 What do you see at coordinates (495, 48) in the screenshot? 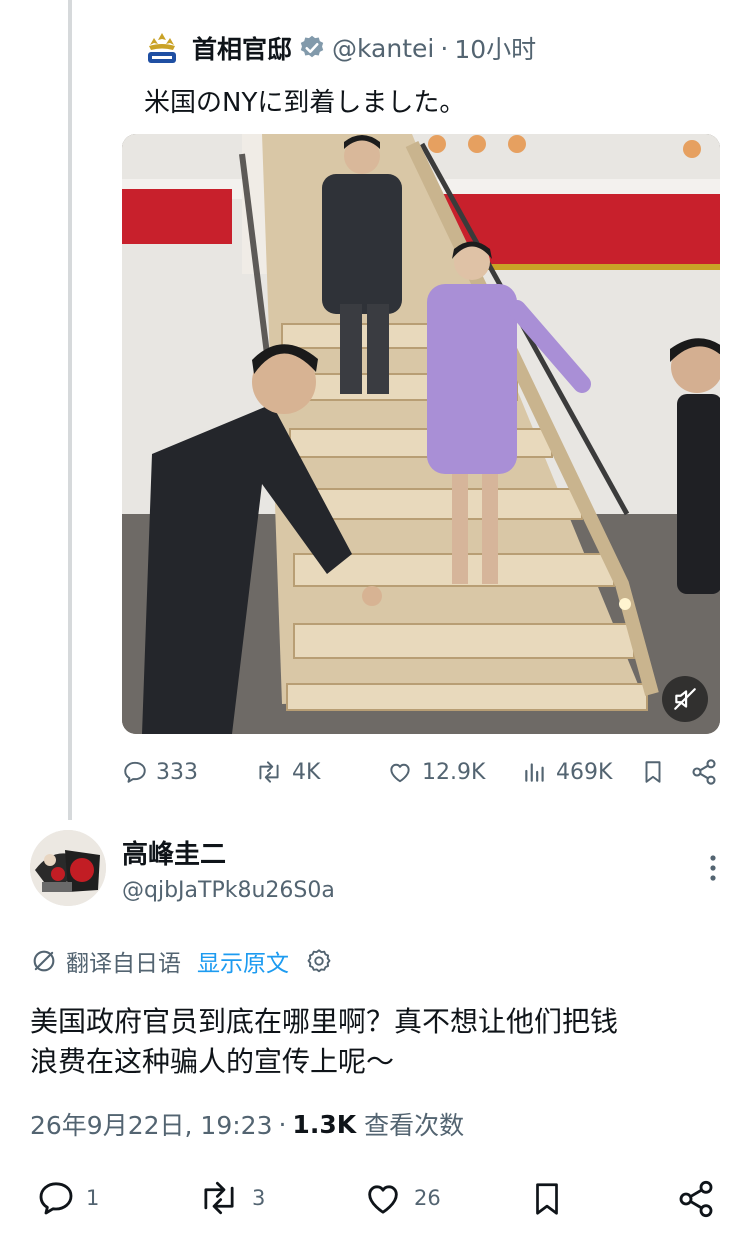
I see `quoted-post-time: 10小时` at bounding box center [495, 48].